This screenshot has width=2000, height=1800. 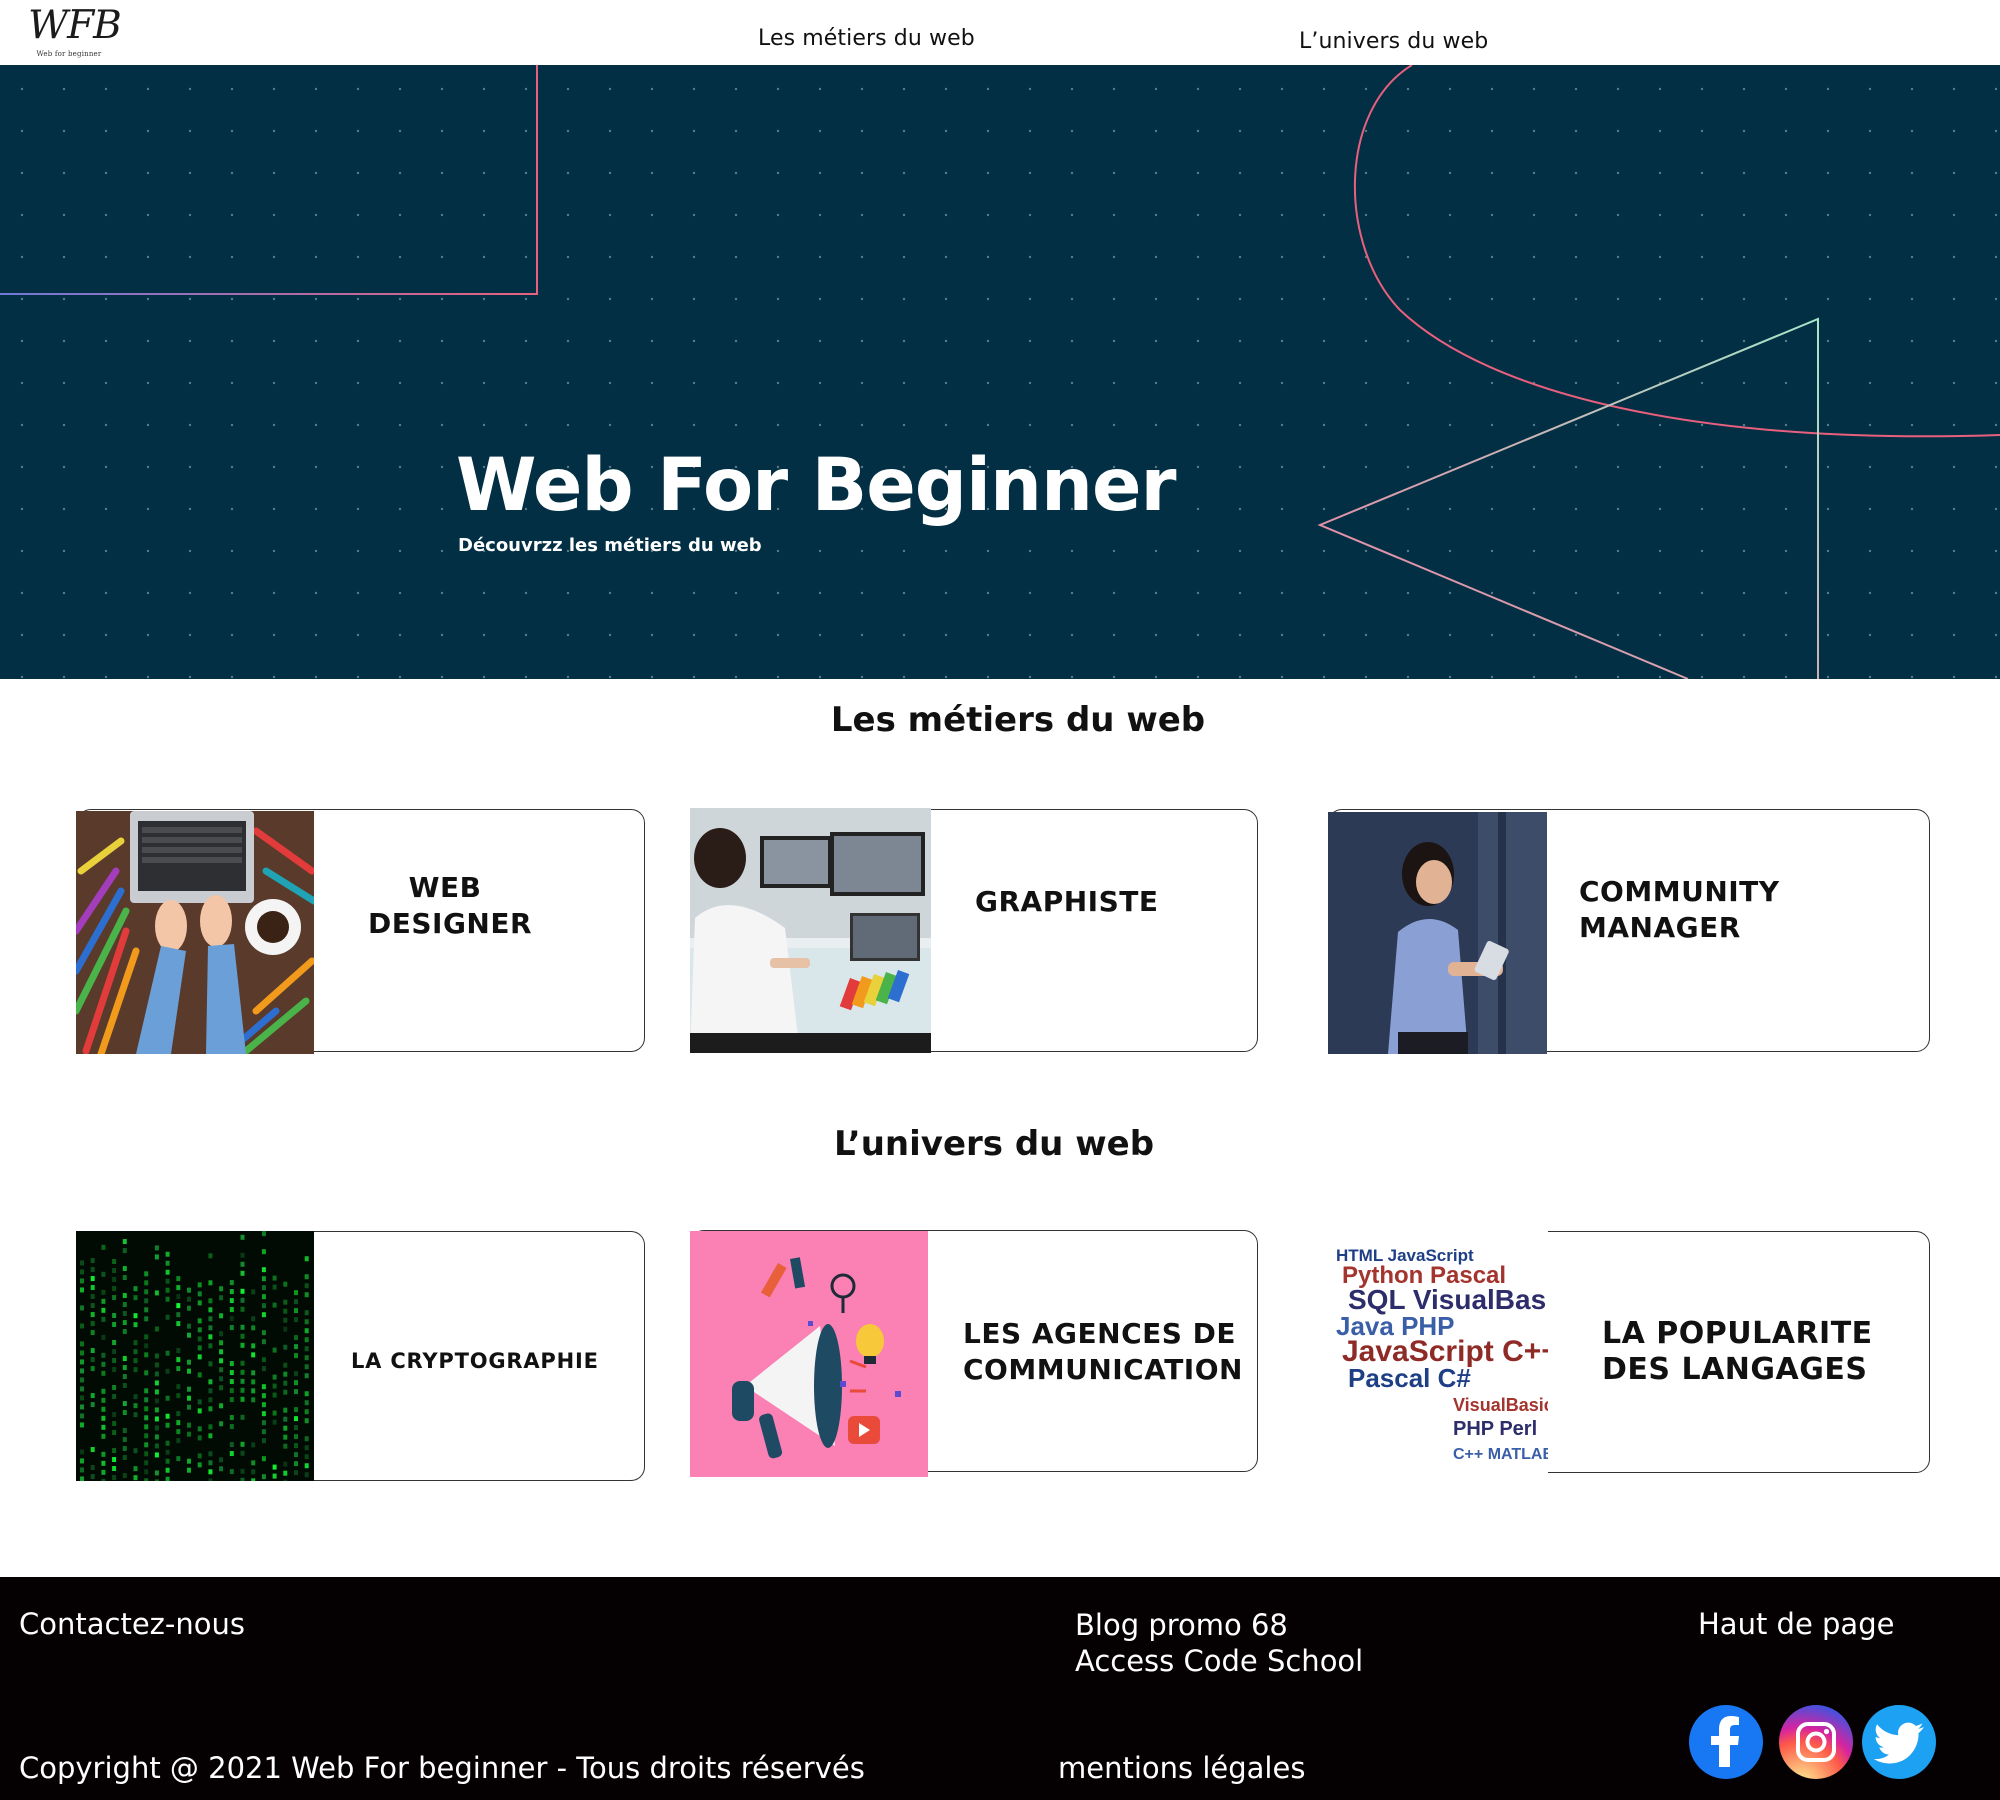 What do you see at coordinates (1737, 1333) in the screenshot?
I see `card-label-line1: LA POPULARITE` at bounding box center [1737, 1333].